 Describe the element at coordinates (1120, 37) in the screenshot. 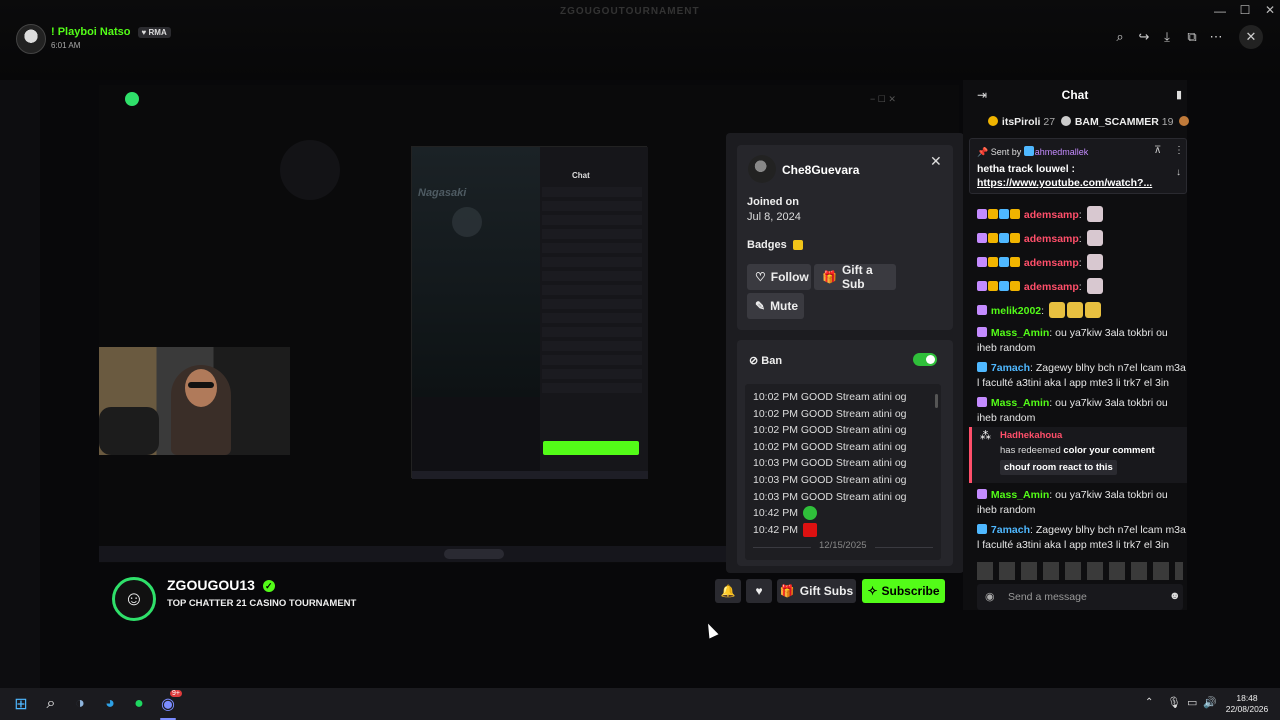

I see `zoom-icon: ⌕` at that location.